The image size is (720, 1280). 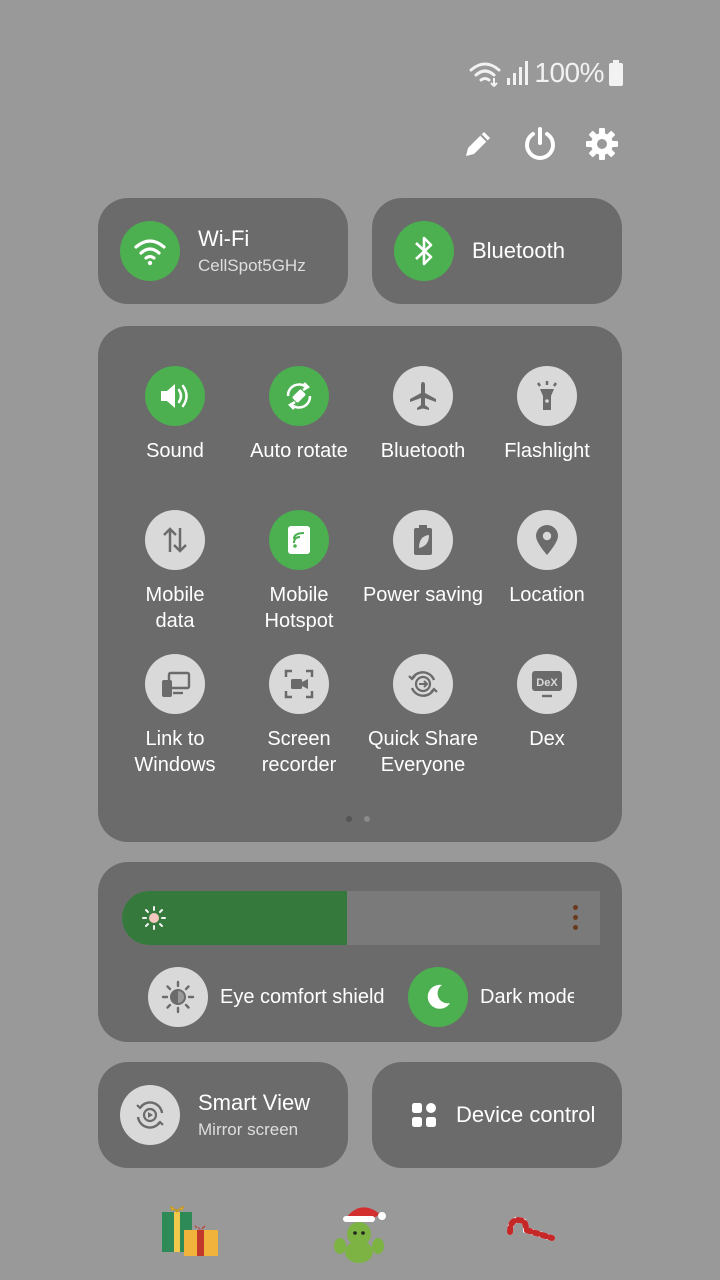 I want to click on svg-text: DeX, so click(x=547, y=683).